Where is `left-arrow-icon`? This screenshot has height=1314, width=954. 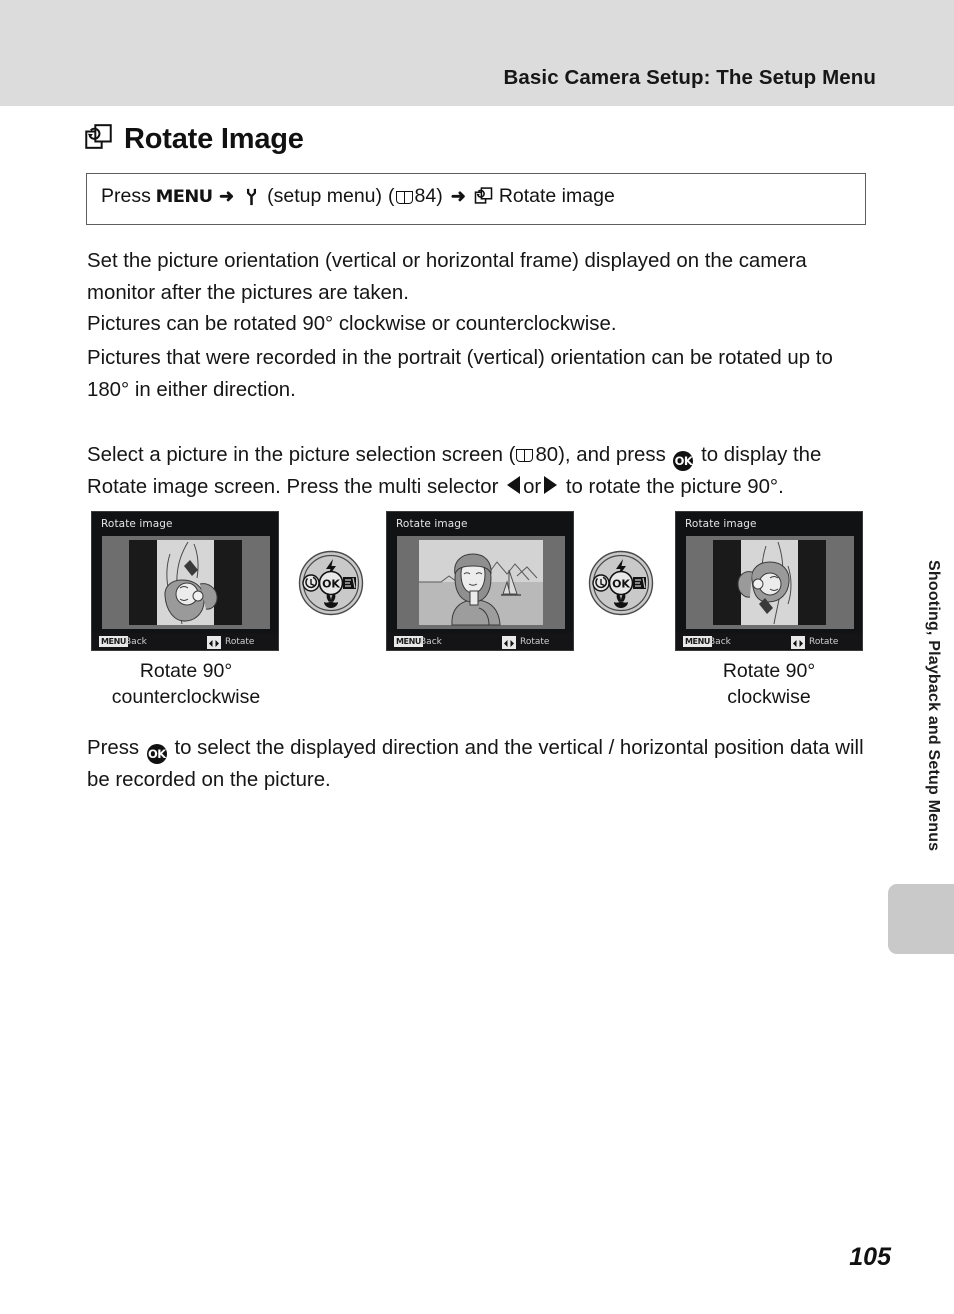
left-arrow-icon is located at coordinates (514, 484).